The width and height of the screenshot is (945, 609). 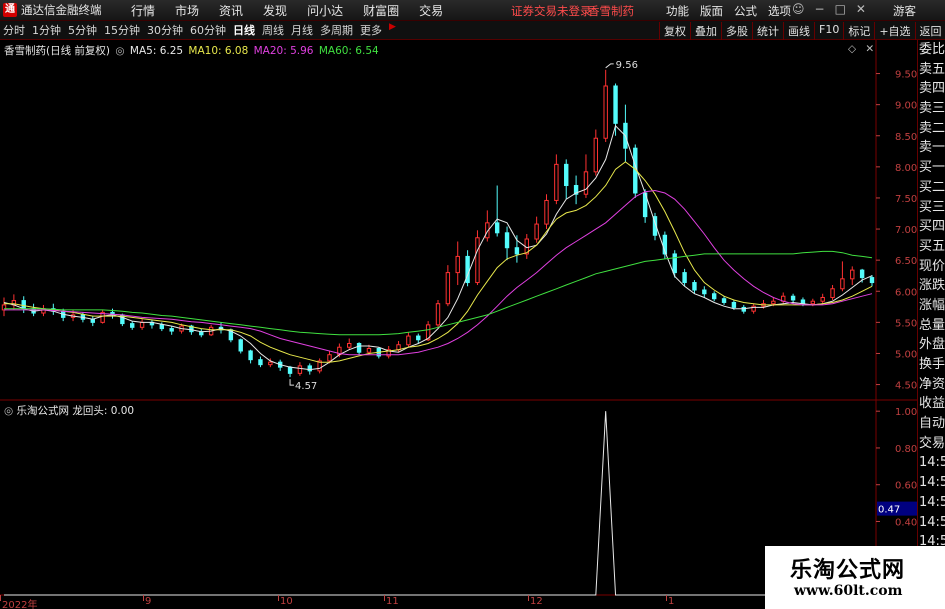 I want to click on ma5-label: MA5: 6.25, so click(x=156, y=51).